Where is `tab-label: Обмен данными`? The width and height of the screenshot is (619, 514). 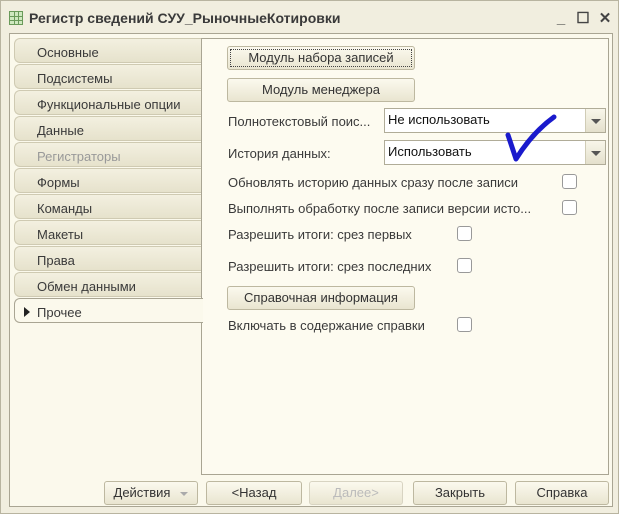 tab-label: Обмен данными is located at coordinates (86, 286).